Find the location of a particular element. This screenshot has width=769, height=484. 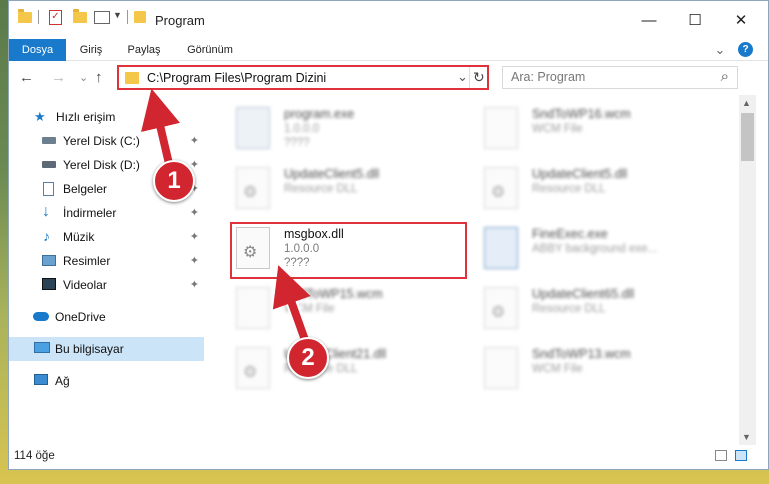

callout-step-1: 1 is located at coordinates (174, 181).